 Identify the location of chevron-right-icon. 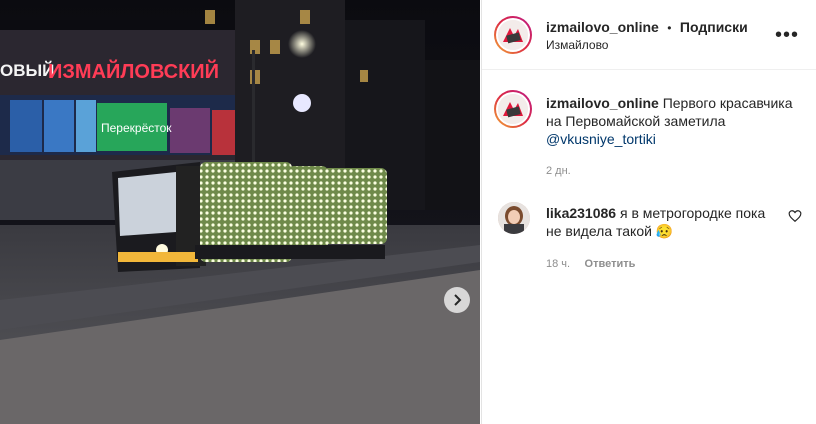
(458, 300).